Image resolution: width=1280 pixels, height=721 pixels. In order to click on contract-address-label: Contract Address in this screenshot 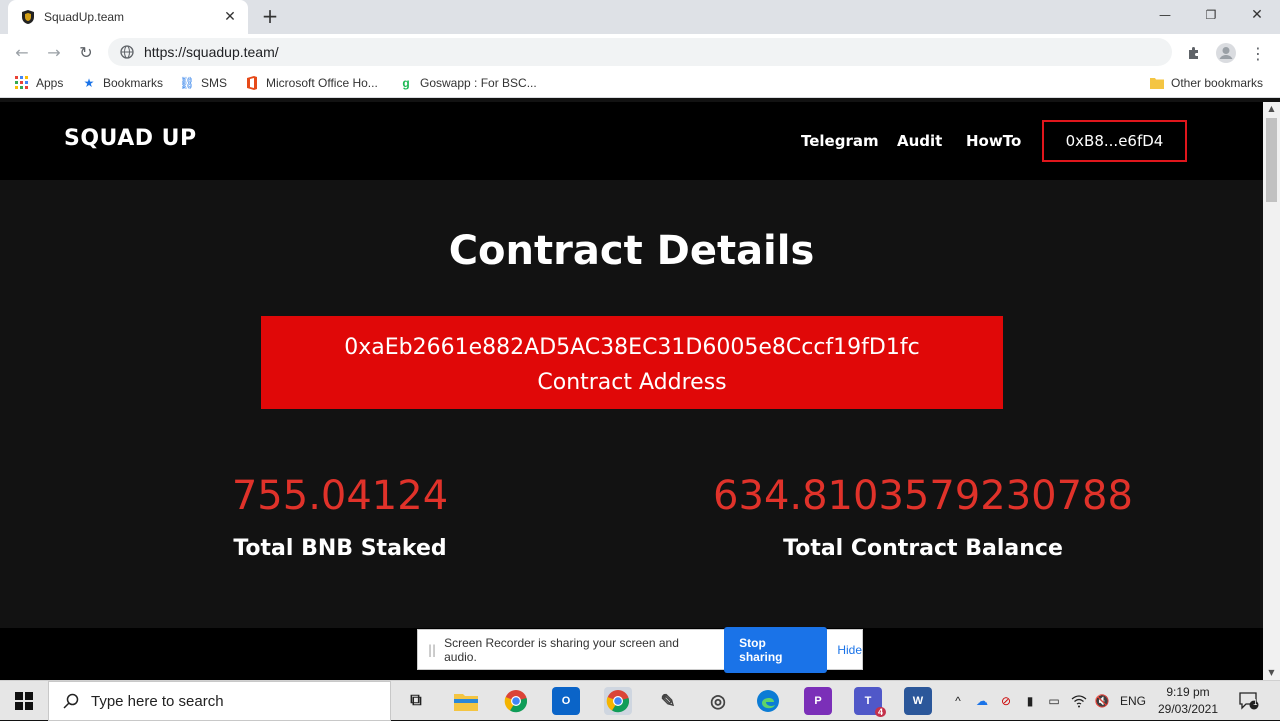, I will do `click(632, 382)`.